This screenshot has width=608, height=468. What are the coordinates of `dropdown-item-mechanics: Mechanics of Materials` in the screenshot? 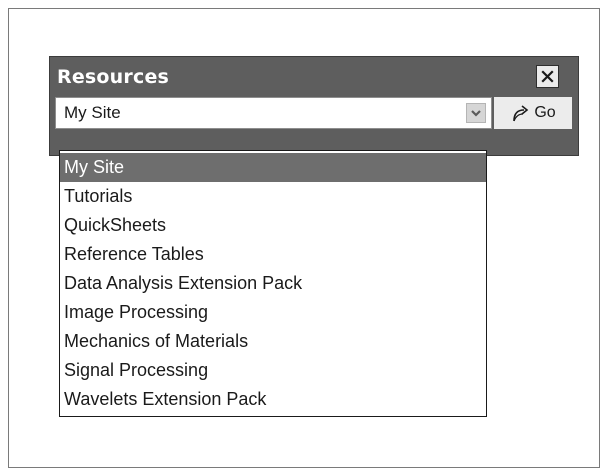 It's located at (273, 341).